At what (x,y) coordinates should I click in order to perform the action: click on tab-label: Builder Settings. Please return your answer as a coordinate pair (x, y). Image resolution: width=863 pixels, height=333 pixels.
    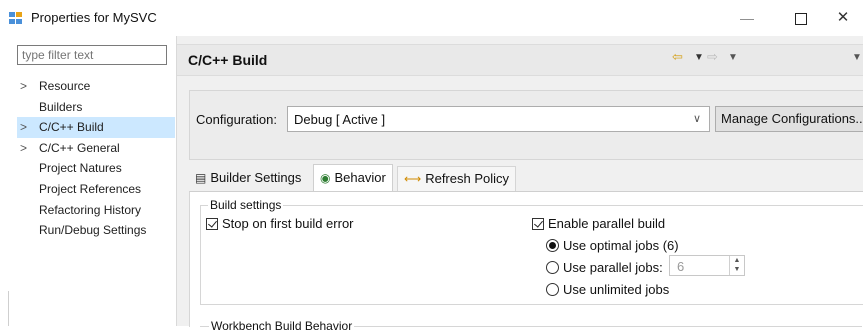
    Looking at the image, I should click on (256, 177).